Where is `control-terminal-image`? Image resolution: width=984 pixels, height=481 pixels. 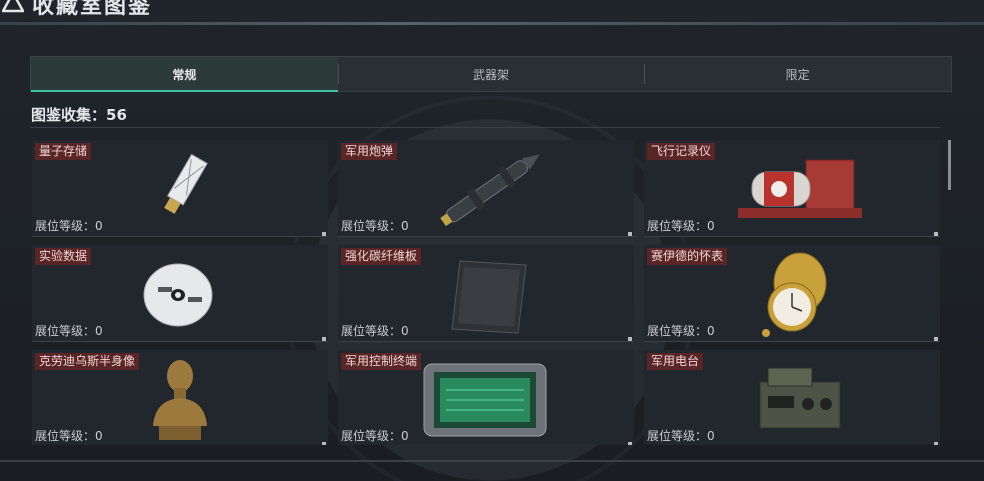
control-terminal-image is located at coordinates (485, 400).